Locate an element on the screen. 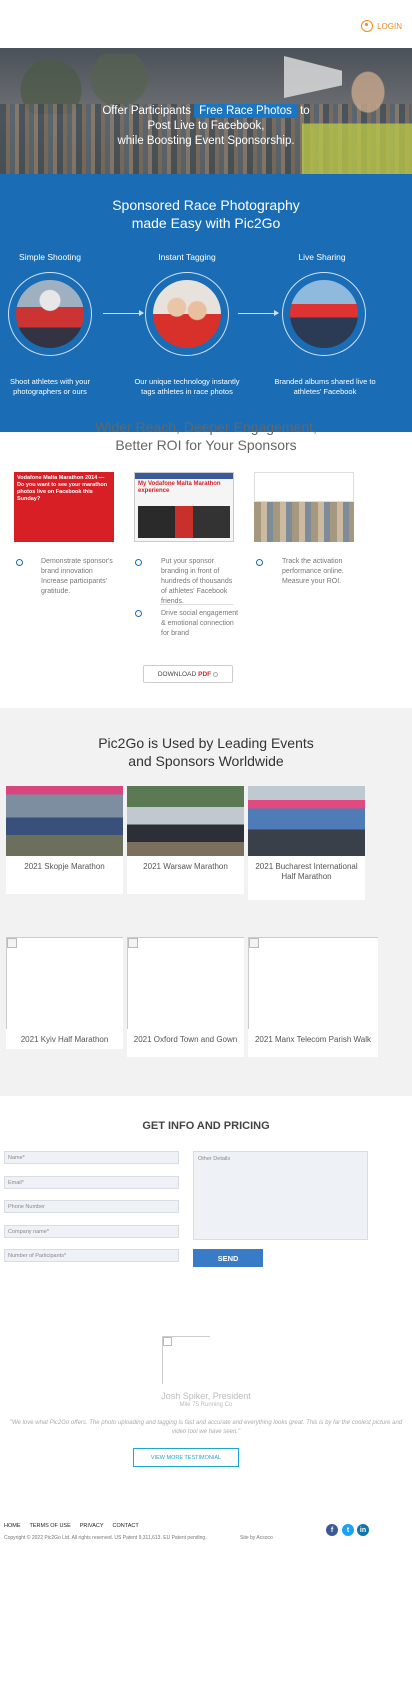 The width and height of the screenshot is (412, 1688). thumb-album-photo is located at coordinates (184, 522).